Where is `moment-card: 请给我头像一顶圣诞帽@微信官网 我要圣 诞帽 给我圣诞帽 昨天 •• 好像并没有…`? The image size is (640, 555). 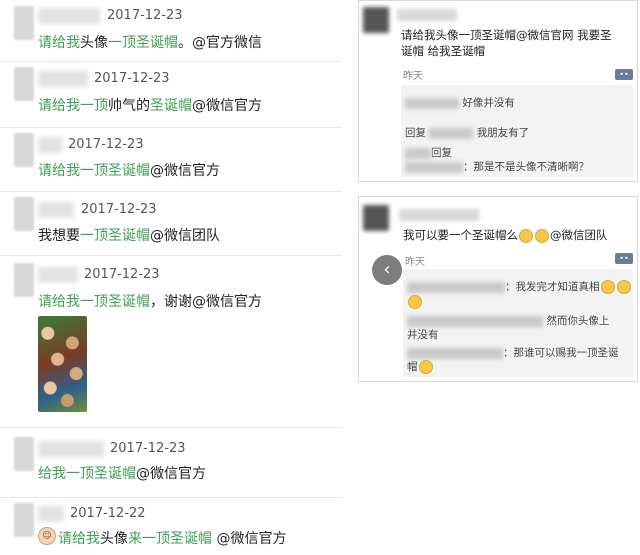 moment-card: 请给我头像一顶圣诞帽@微信官网 我要圣 诞帽 给我圣诞帽 昨天 •• 好像并没有… is located at coordinates (498, 91).